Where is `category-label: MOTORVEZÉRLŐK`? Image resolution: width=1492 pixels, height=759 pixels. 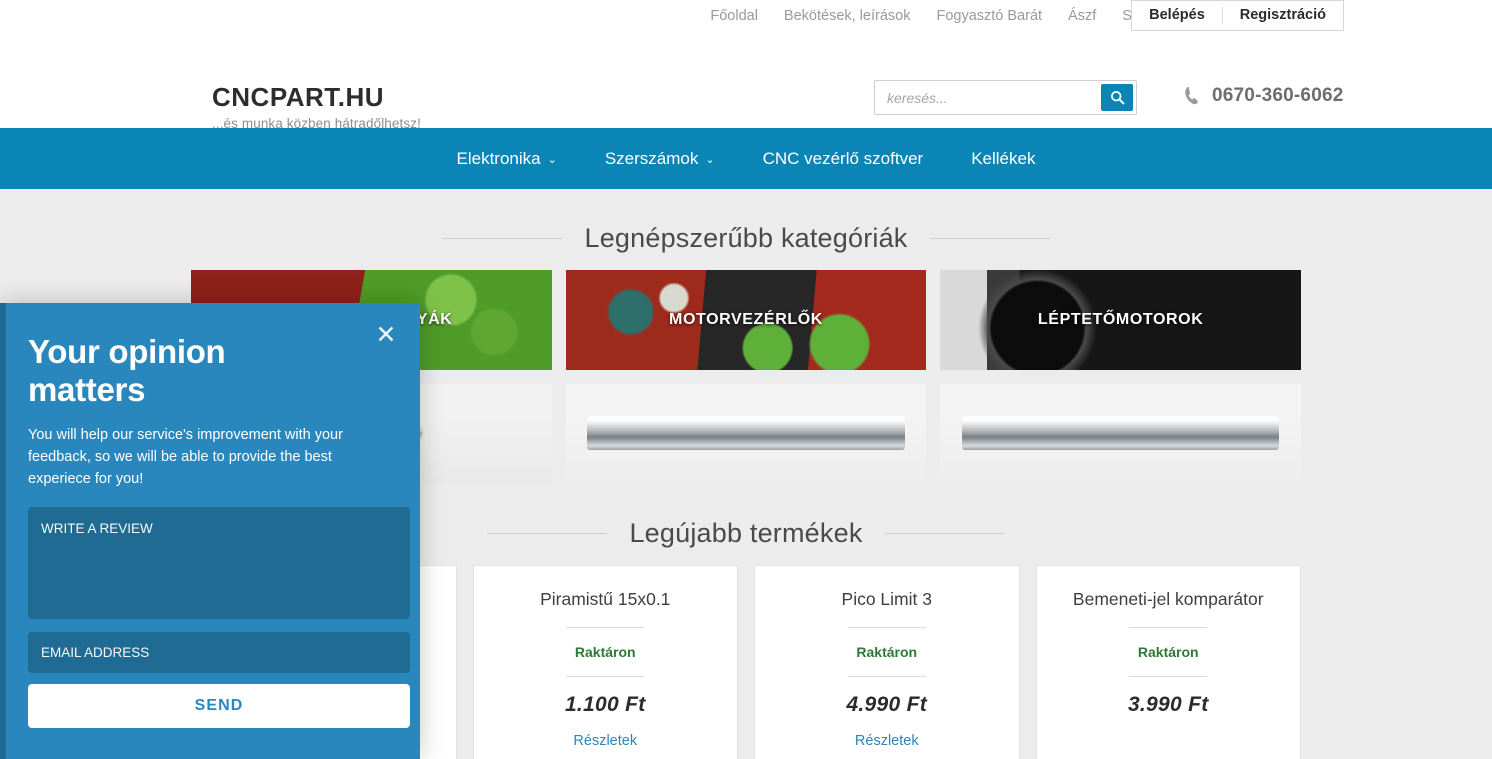 category-label: MOTORVEZÉRLŐK is located at coordinates (746, 319).